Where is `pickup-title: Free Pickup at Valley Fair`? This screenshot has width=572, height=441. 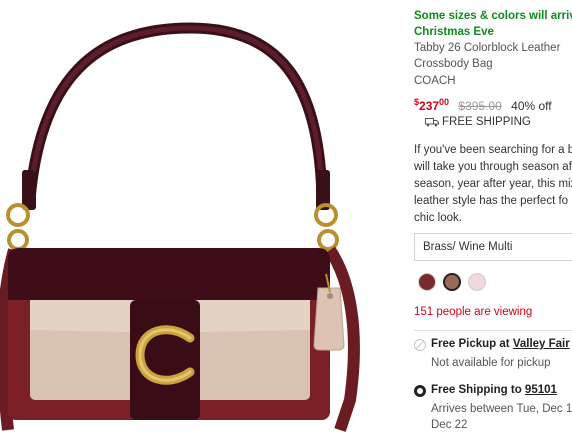
pickup-title: Free Pickup at Valley Fair is located at coordinates (500, 344).